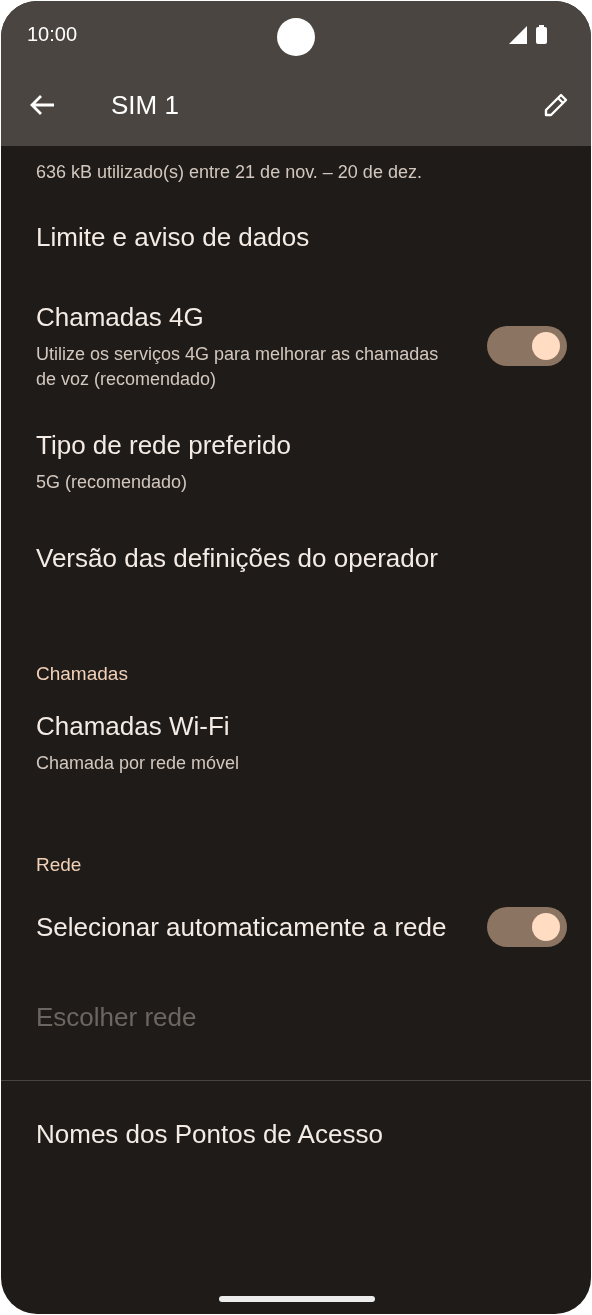  Describe the element at coordinates (296, 37) in the screenshot. I see `camera-cutout` at that location.